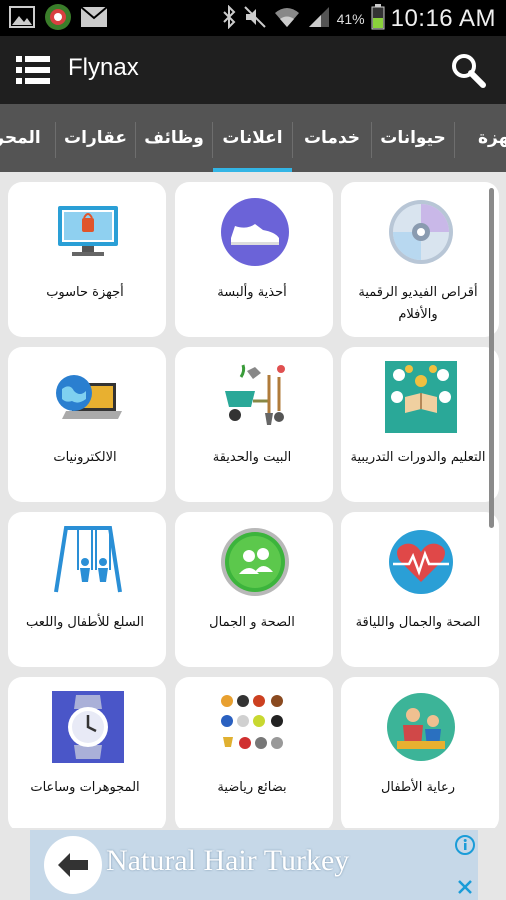 Image resolution: width=506 pixels, height=900 pixels. Describe the element at coordinates (252, 622) in the screenshot. I see `category-label: الصحة و الجمال` at that location.